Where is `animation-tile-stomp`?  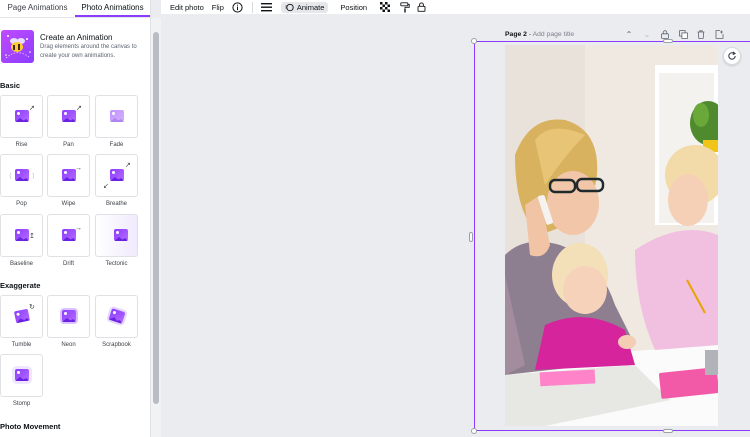
animation-tile-stomp is located at coordinates (21, 375).